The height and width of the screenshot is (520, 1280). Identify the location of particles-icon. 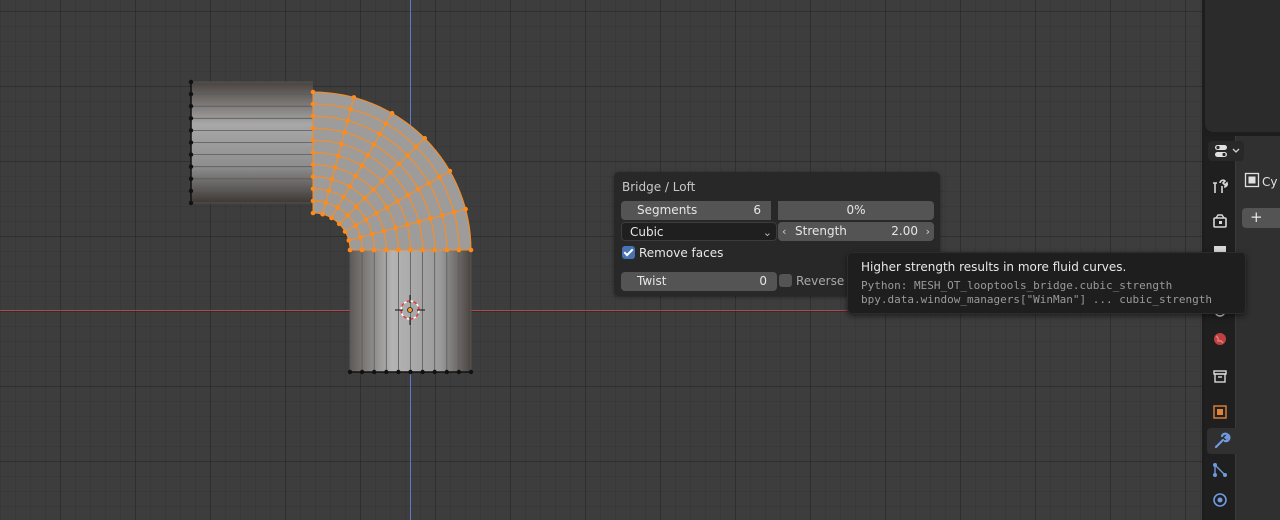
(1220, 470).